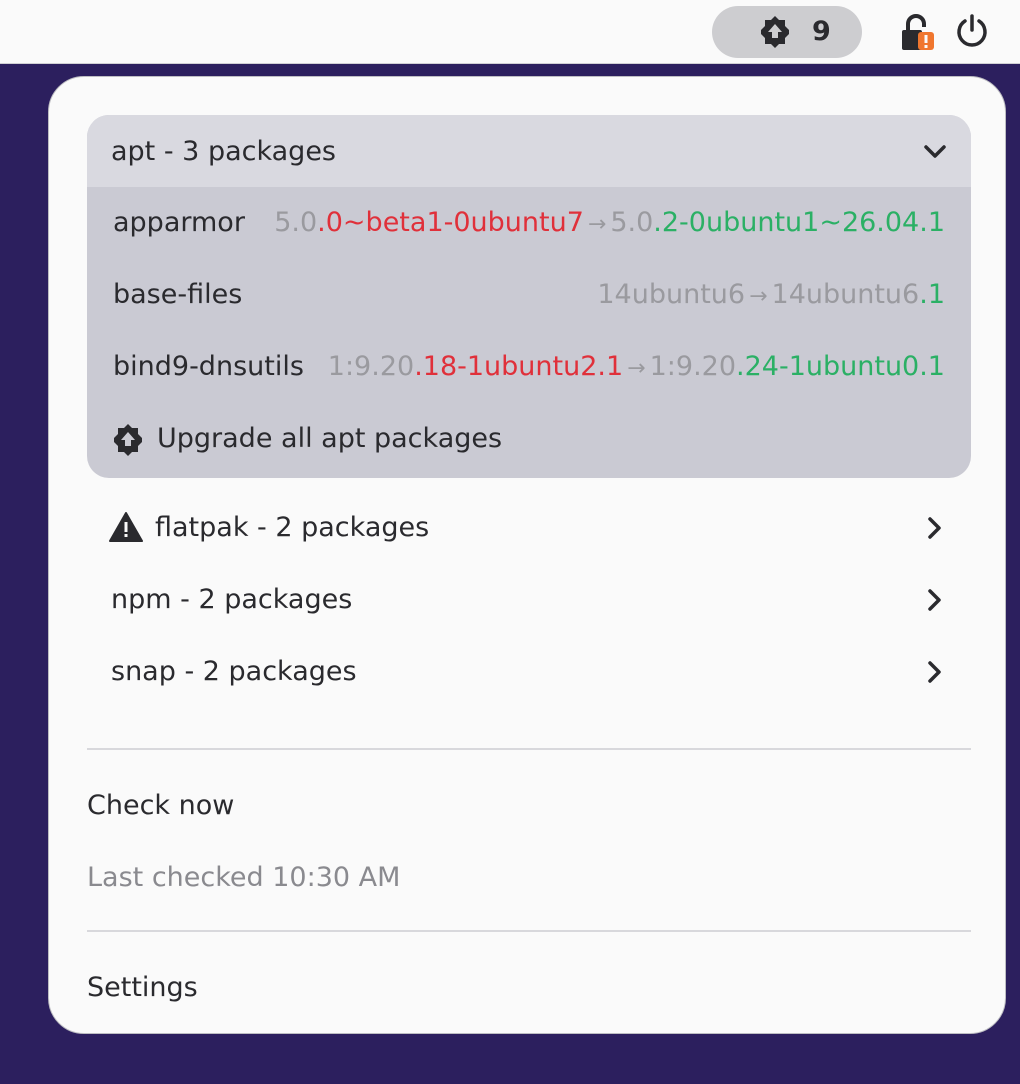 Image resolution: width=1020 pixels, height=1084 pixels. What do you see at coordinates (529, 151) in the screenshot?
I see `apt-section-header: apt - 3 packages` at bounding box center [529, 151].